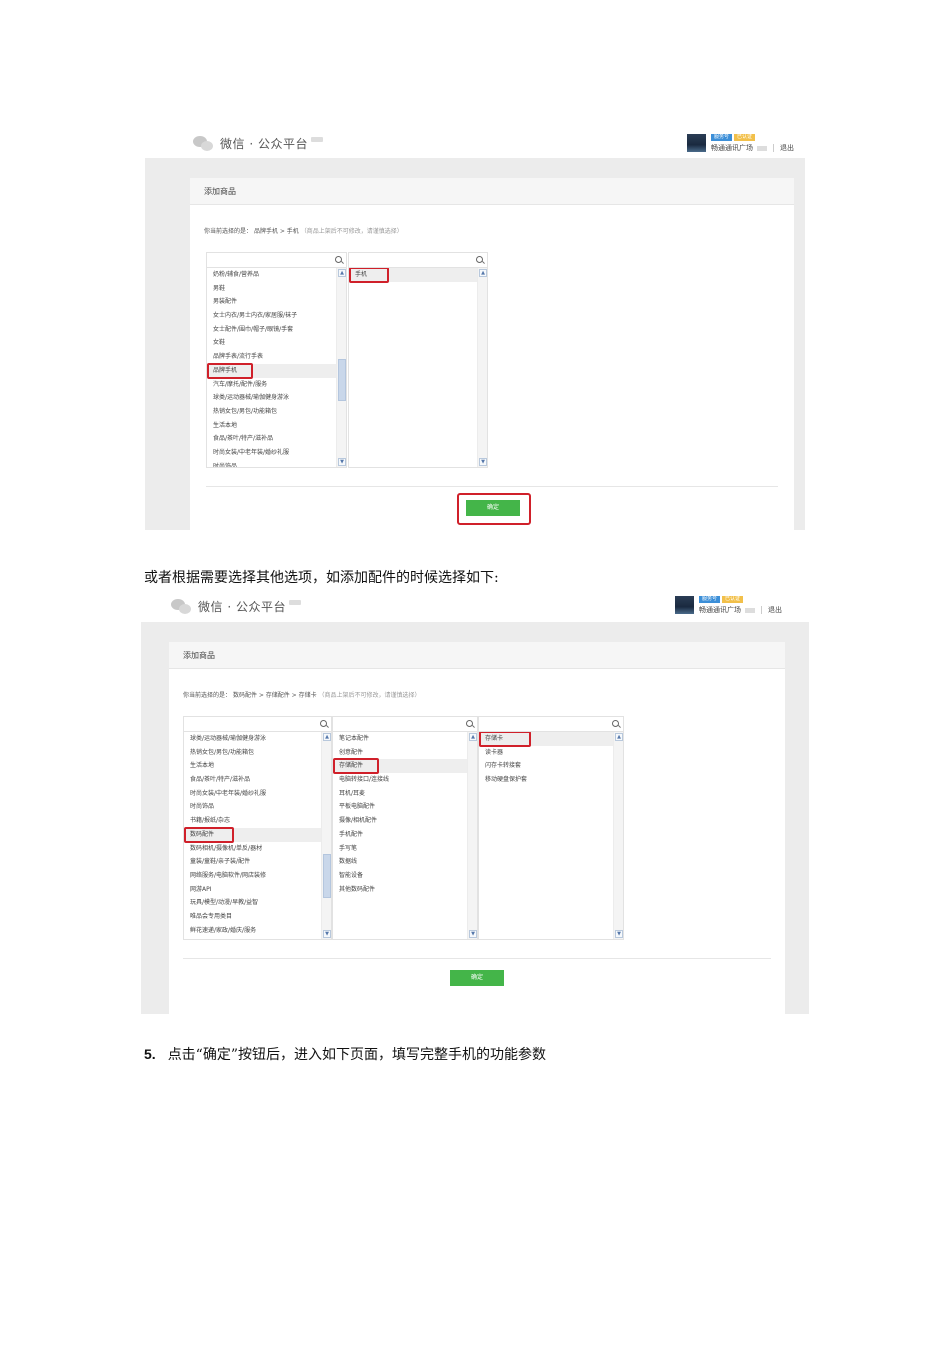  Describe the element at coordinates (252, 876) in the screenshot. I see `list-item: 网络服务/电脑软件/网店装修` at that location.